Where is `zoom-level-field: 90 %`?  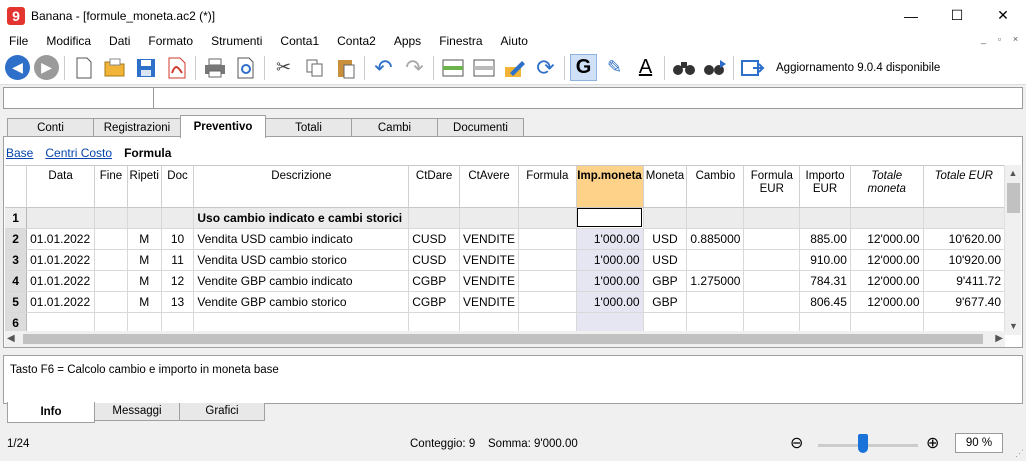 zoom-level-field: 90 % is located at coordinates (979, 443).